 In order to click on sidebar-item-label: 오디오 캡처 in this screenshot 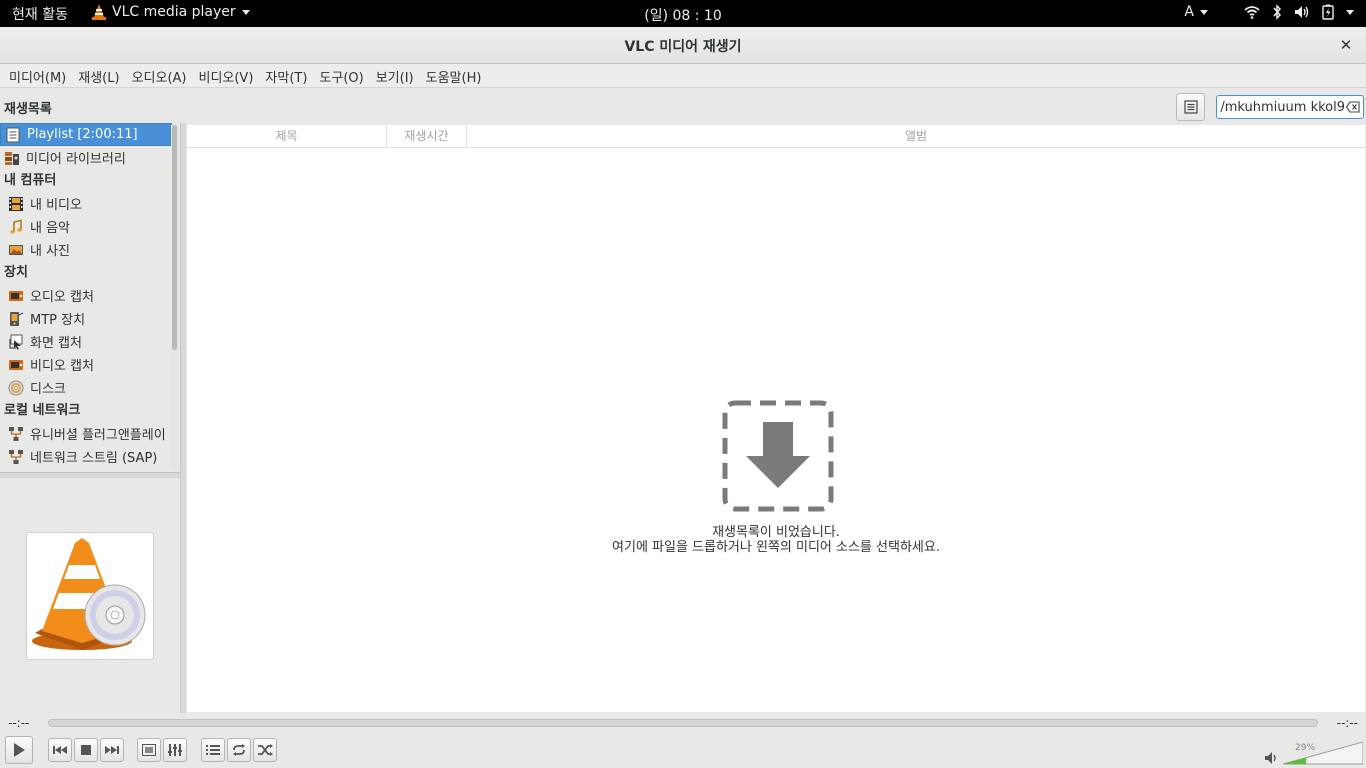, I will do `click(62, 297)`.